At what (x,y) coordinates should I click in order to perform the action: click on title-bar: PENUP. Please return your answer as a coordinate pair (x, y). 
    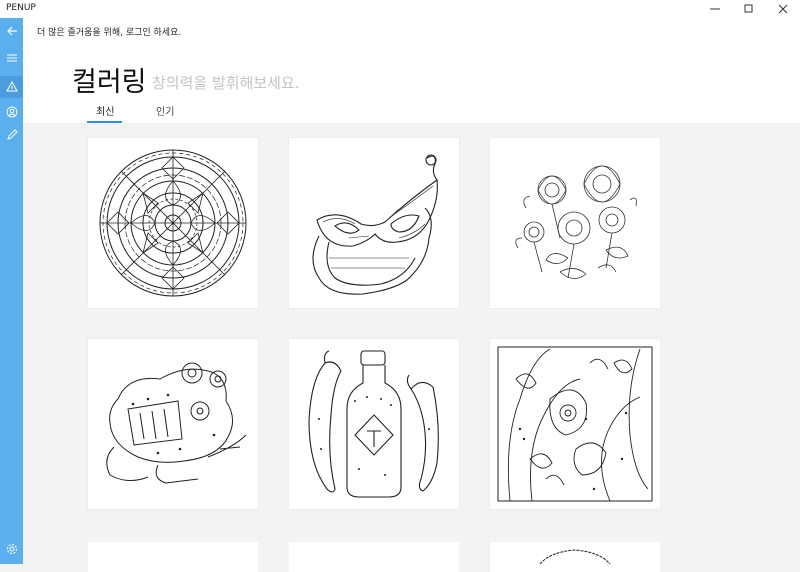
    Looking at the image, I should click on (400, 9).